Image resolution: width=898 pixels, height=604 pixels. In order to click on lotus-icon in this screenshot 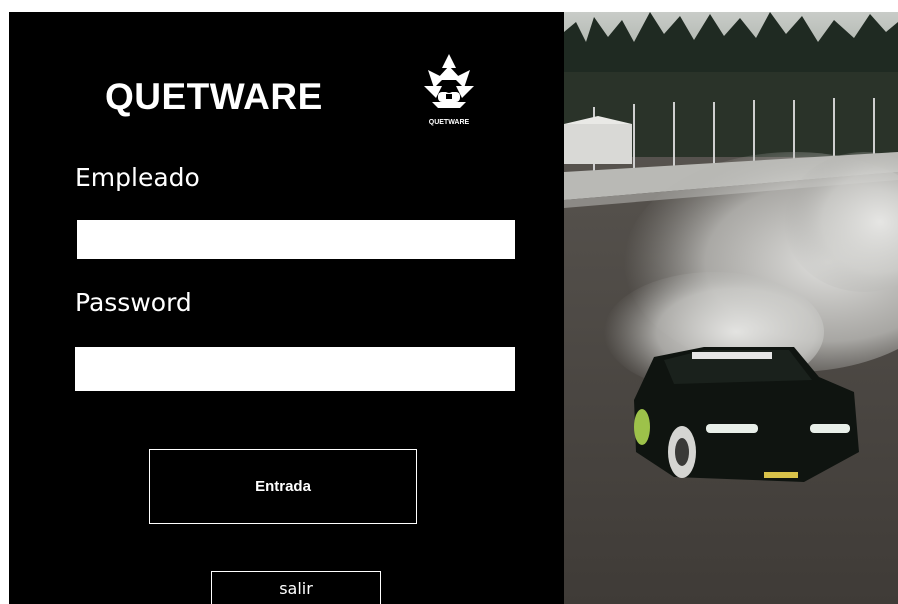, I will do `click(449, 81)`.